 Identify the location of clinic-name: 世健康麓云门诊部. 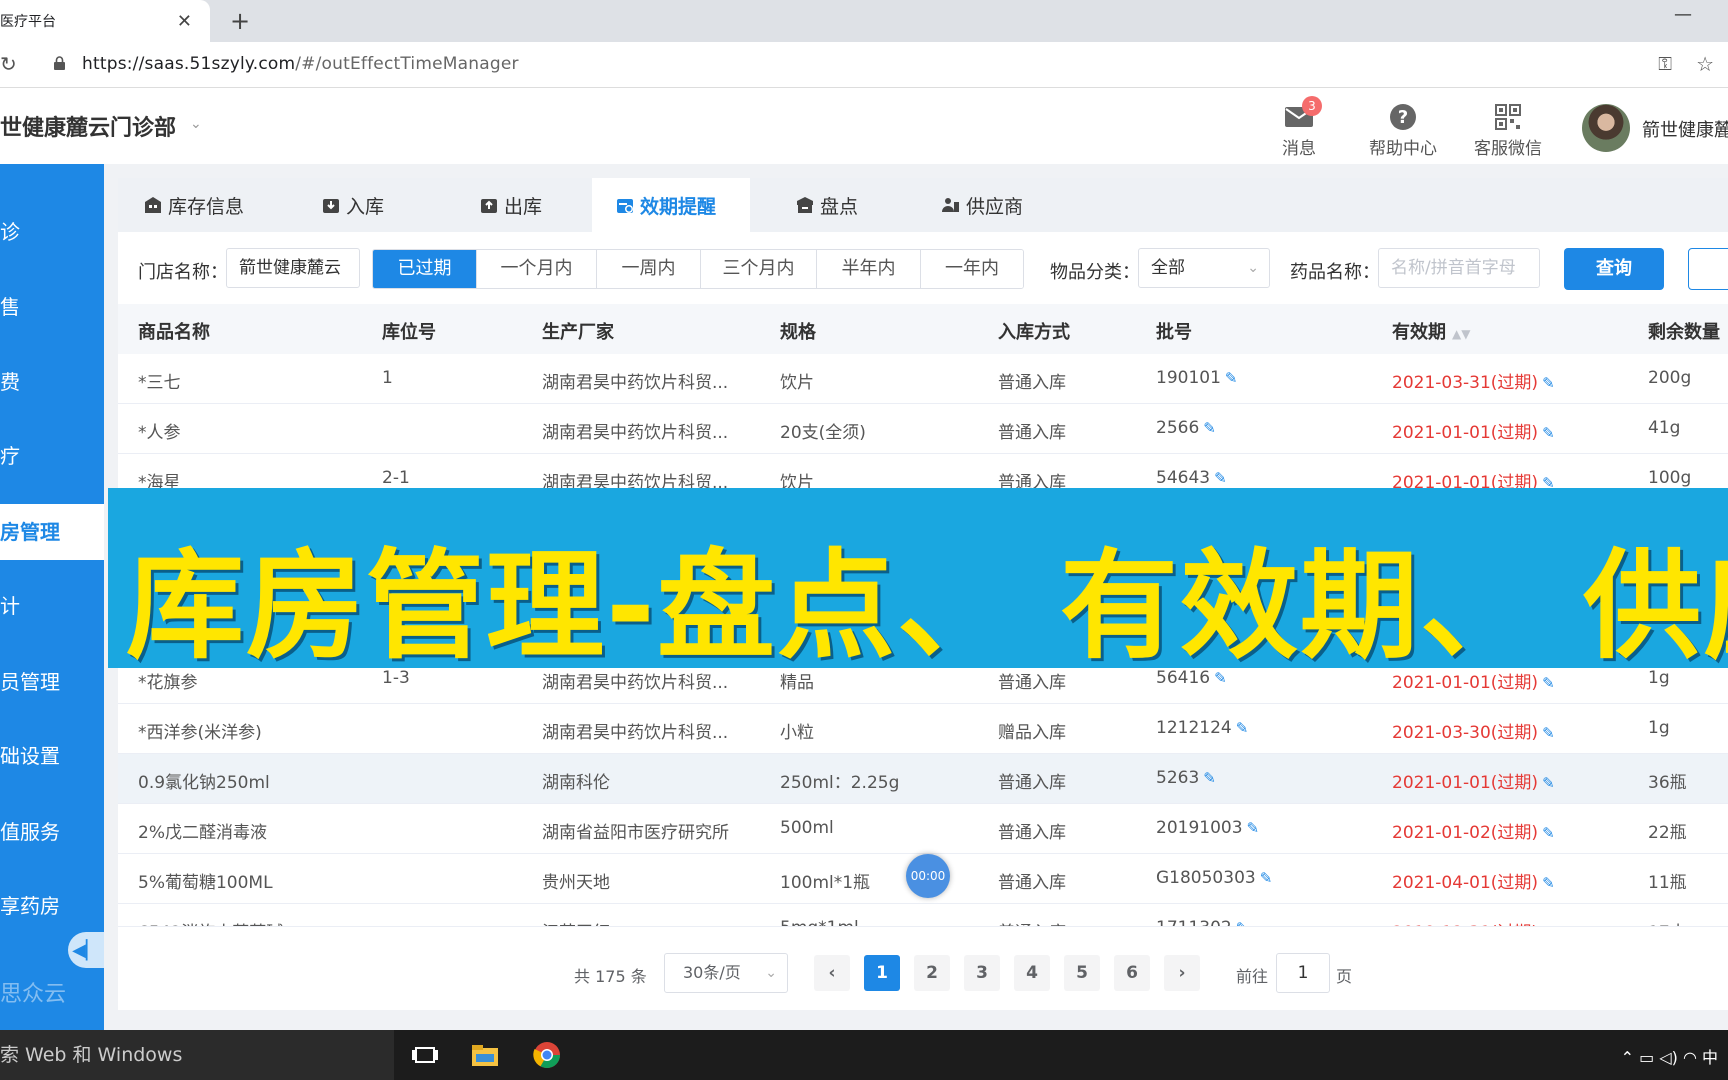
(88, 126).